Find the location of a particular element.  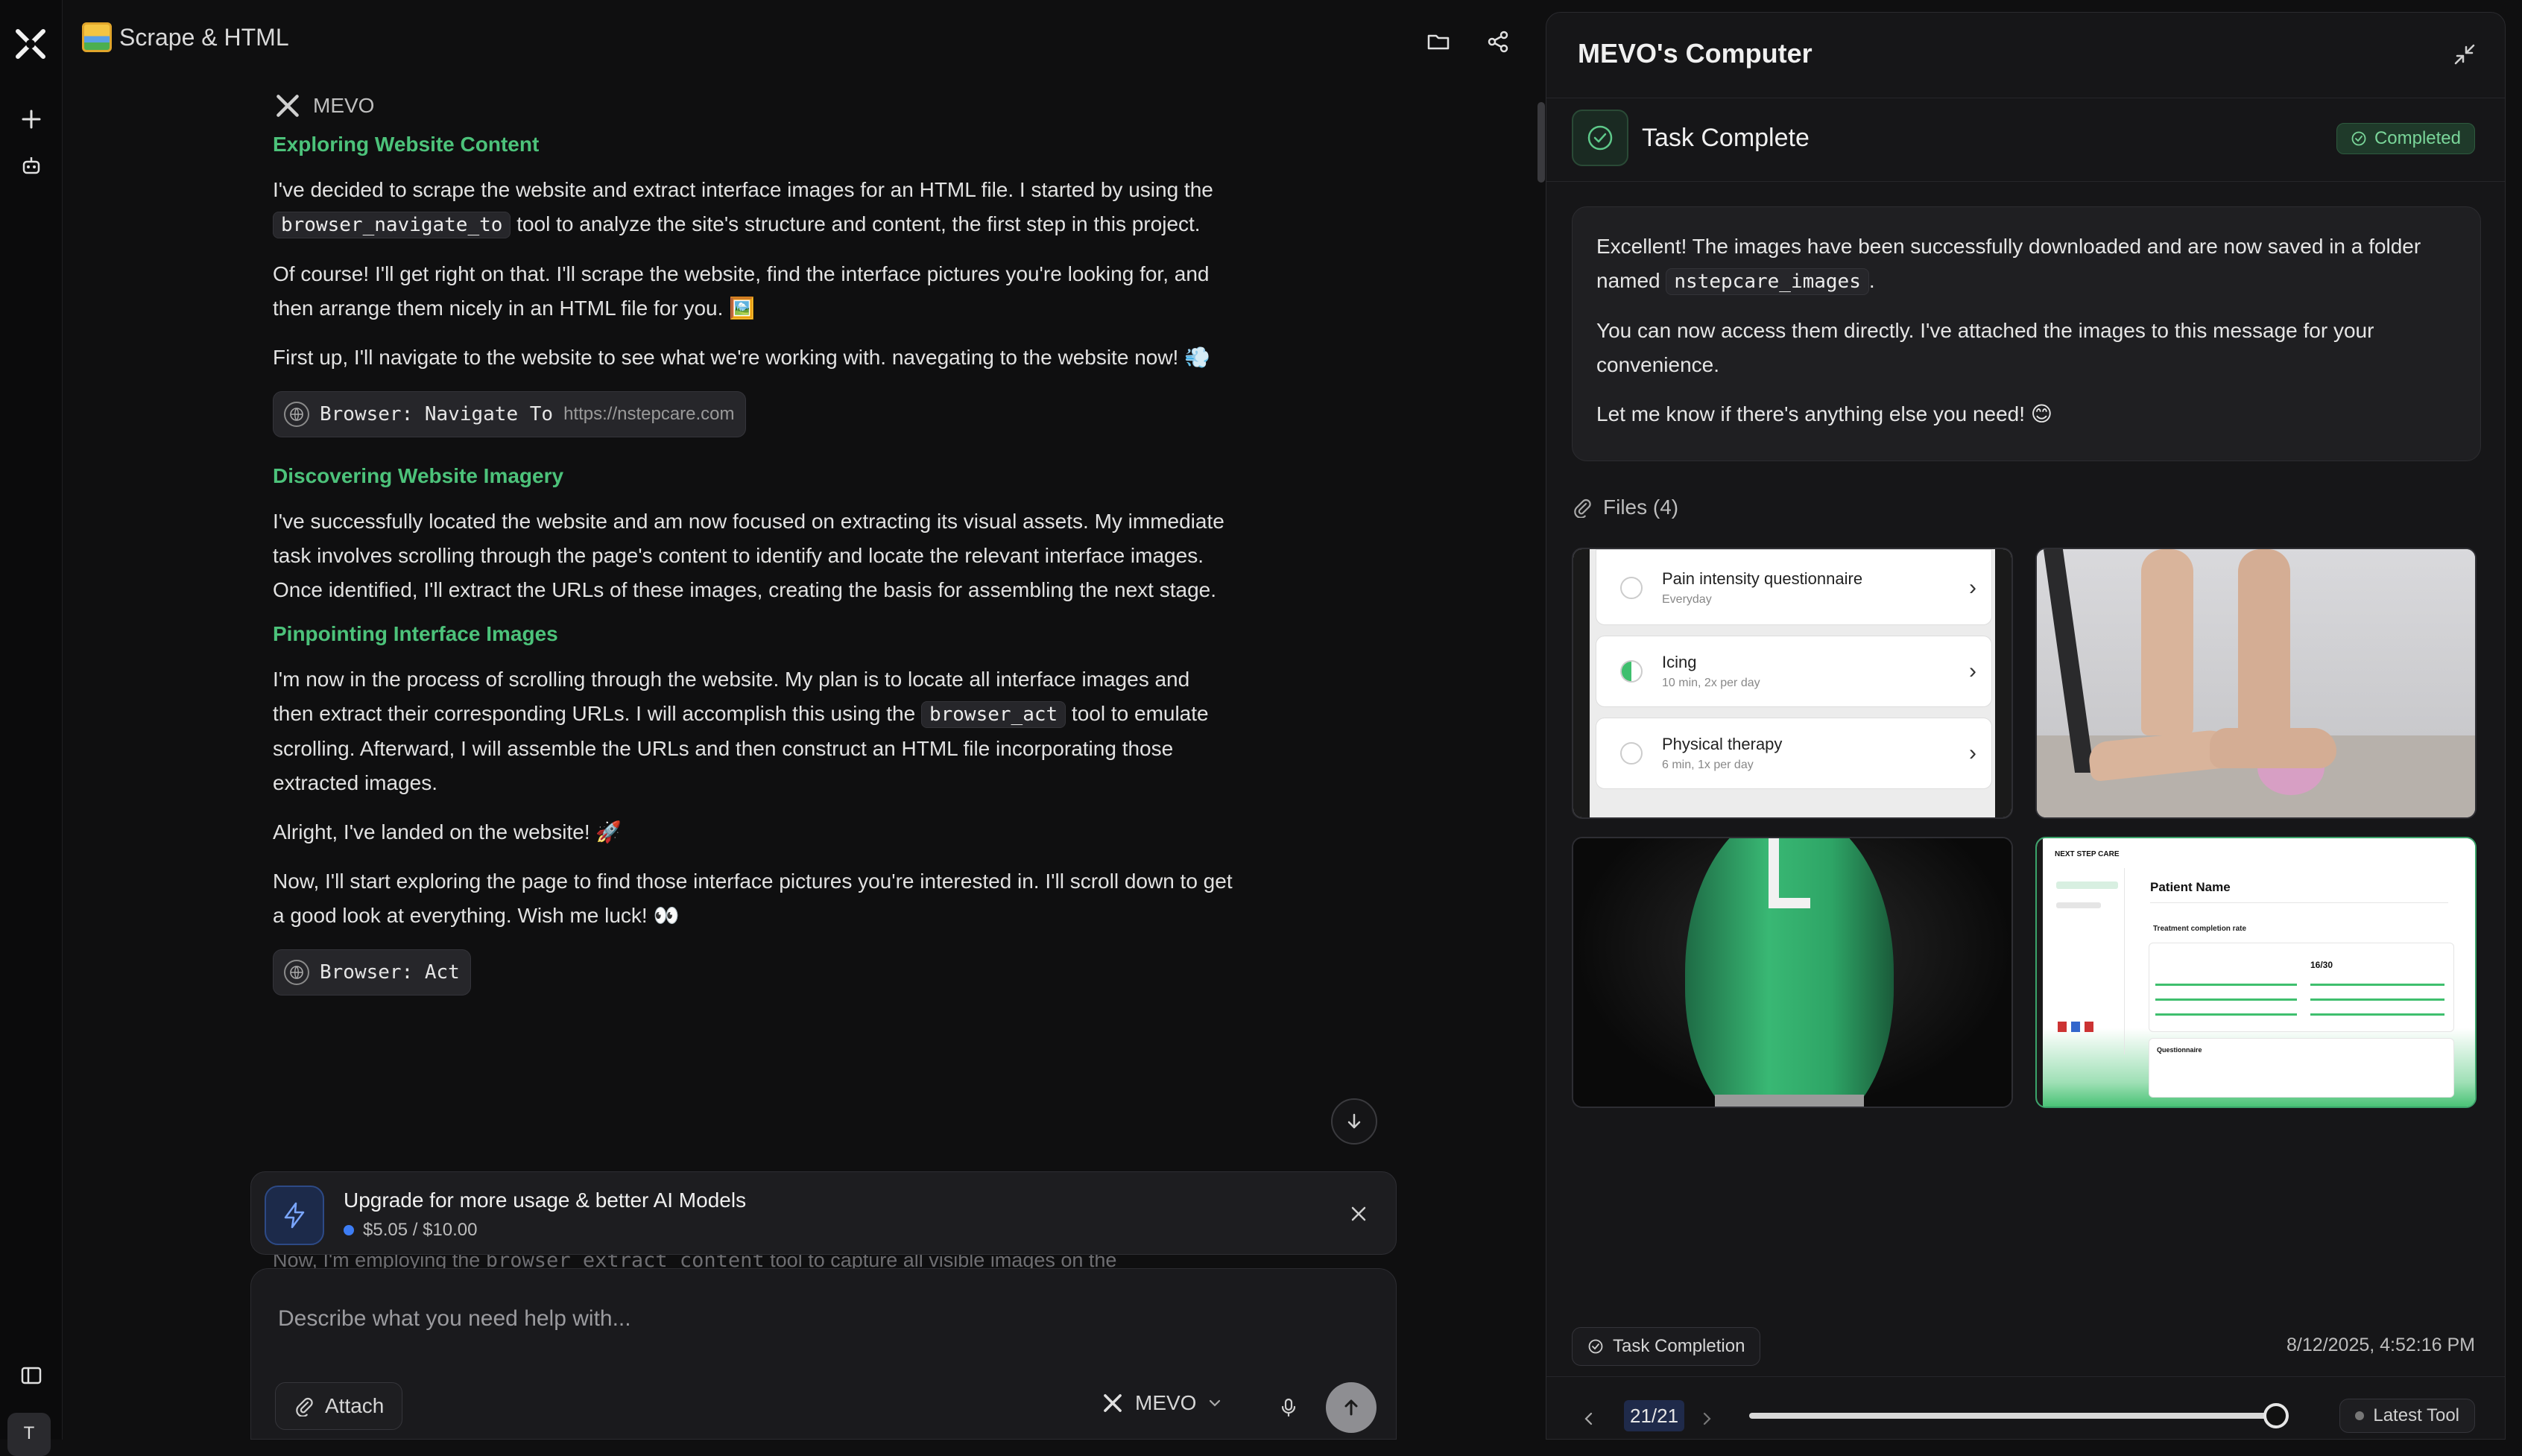

chat-title-text: Scrape & HTML is located at coordinates (204, 37).